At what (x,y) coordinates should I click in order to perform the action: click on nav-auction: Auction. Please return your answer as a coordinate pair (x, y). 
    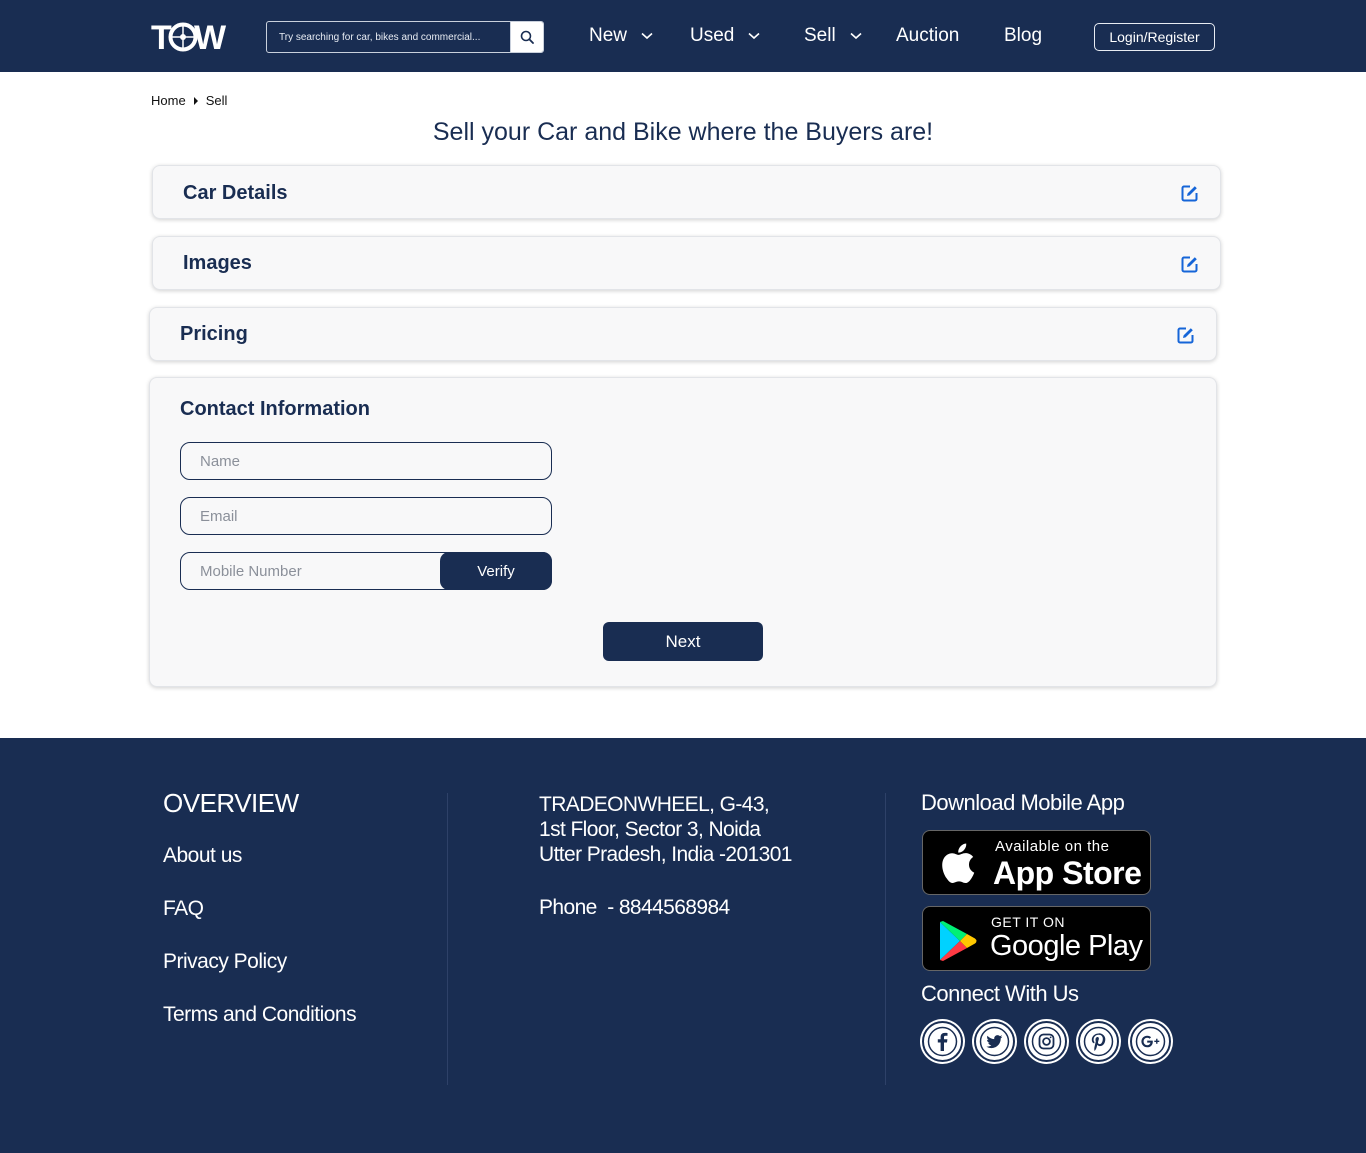
    Looking at the image, I should click on (927, 36).